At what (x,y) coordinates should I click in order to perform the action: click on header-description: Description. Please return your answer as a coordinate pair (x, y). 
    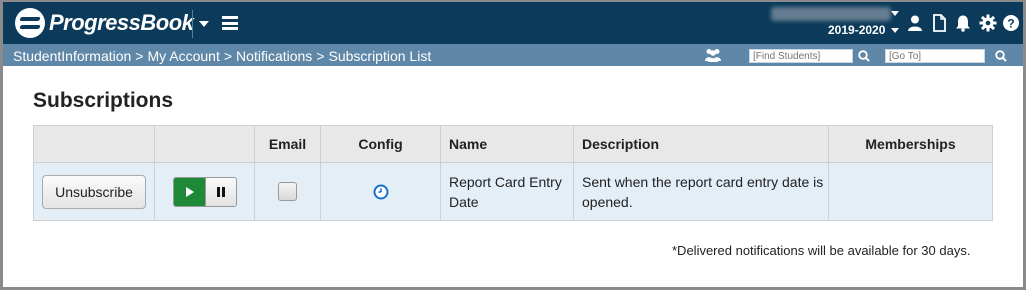
    Looking at the image, I should click on (701, 144).